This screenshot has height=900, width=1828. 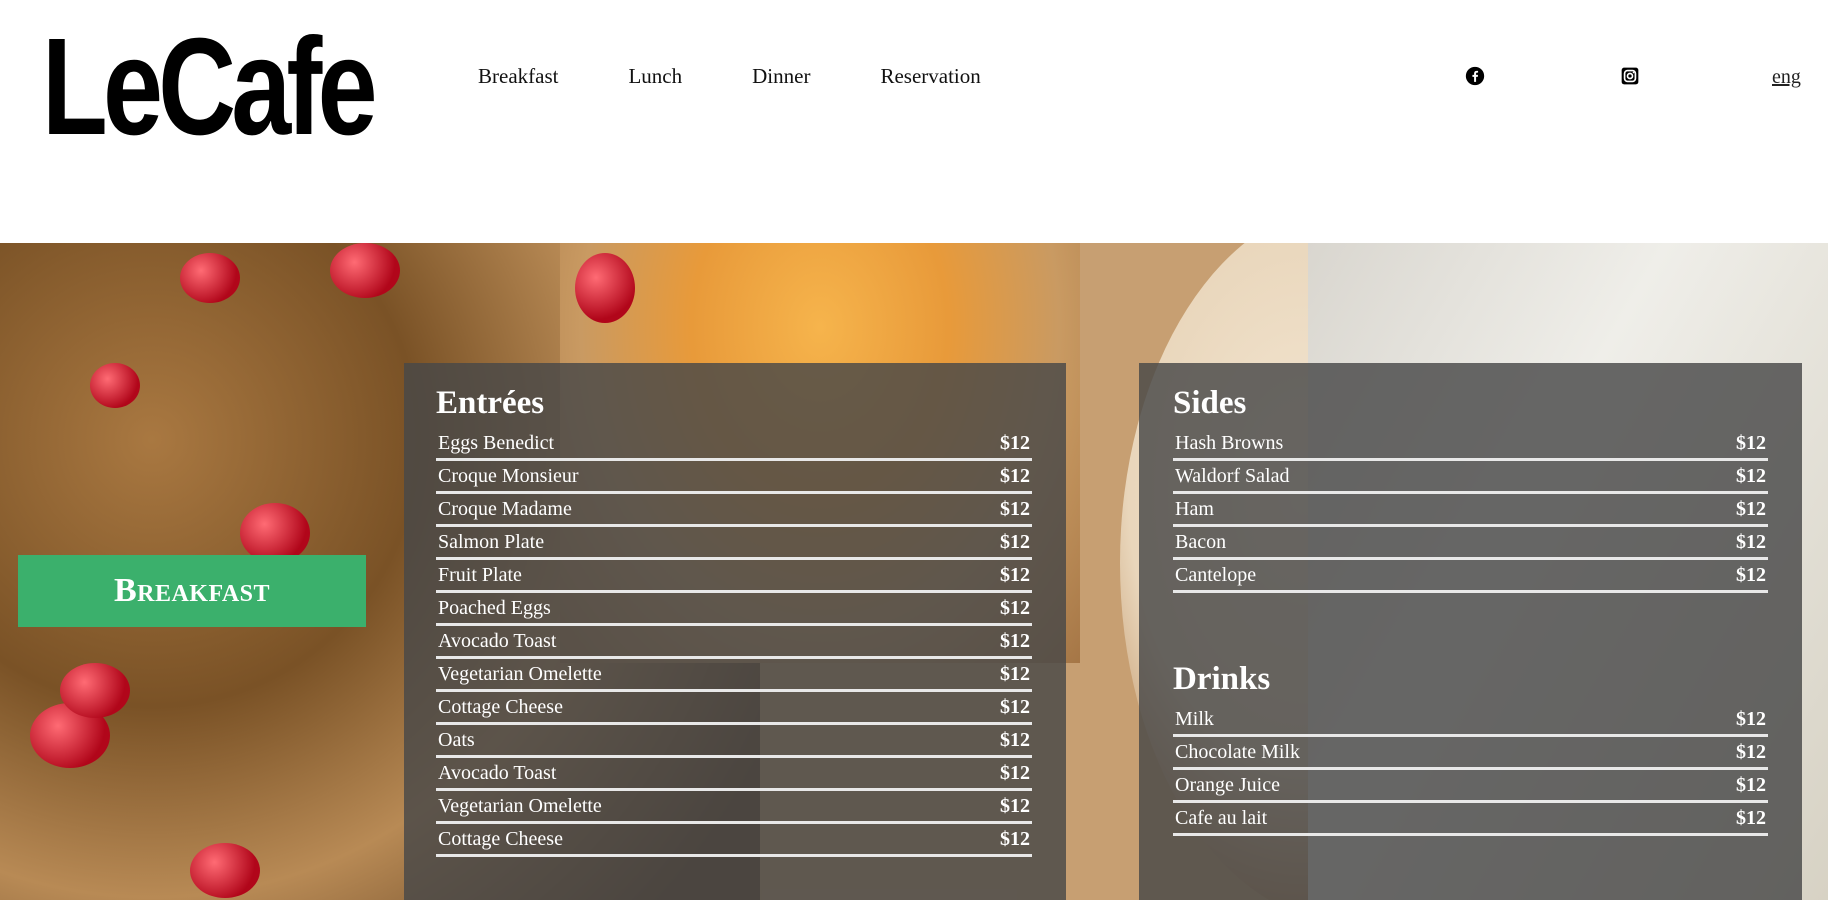 What do you see at coordinates (496, 442) in the screenshot?
I see `menu-item-name: Eggs Benedict` at bounding box center [496, 442].